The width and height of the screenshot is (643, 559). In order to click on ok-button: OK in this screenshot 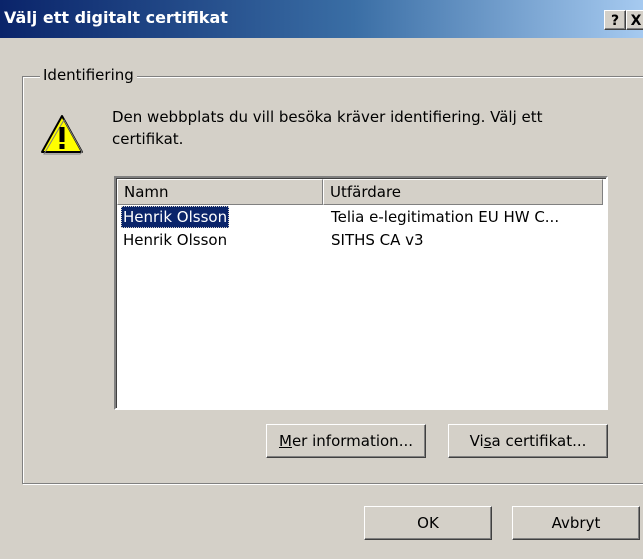, I will do `click(428, 523)`.